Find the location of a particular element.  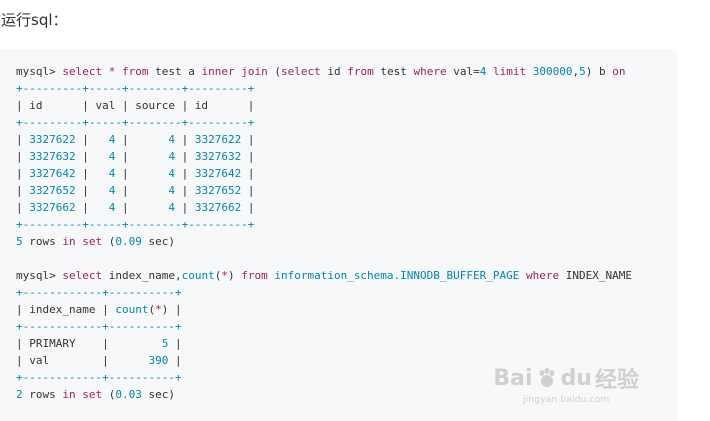

code-token: test is located at coordinates (393, 71).